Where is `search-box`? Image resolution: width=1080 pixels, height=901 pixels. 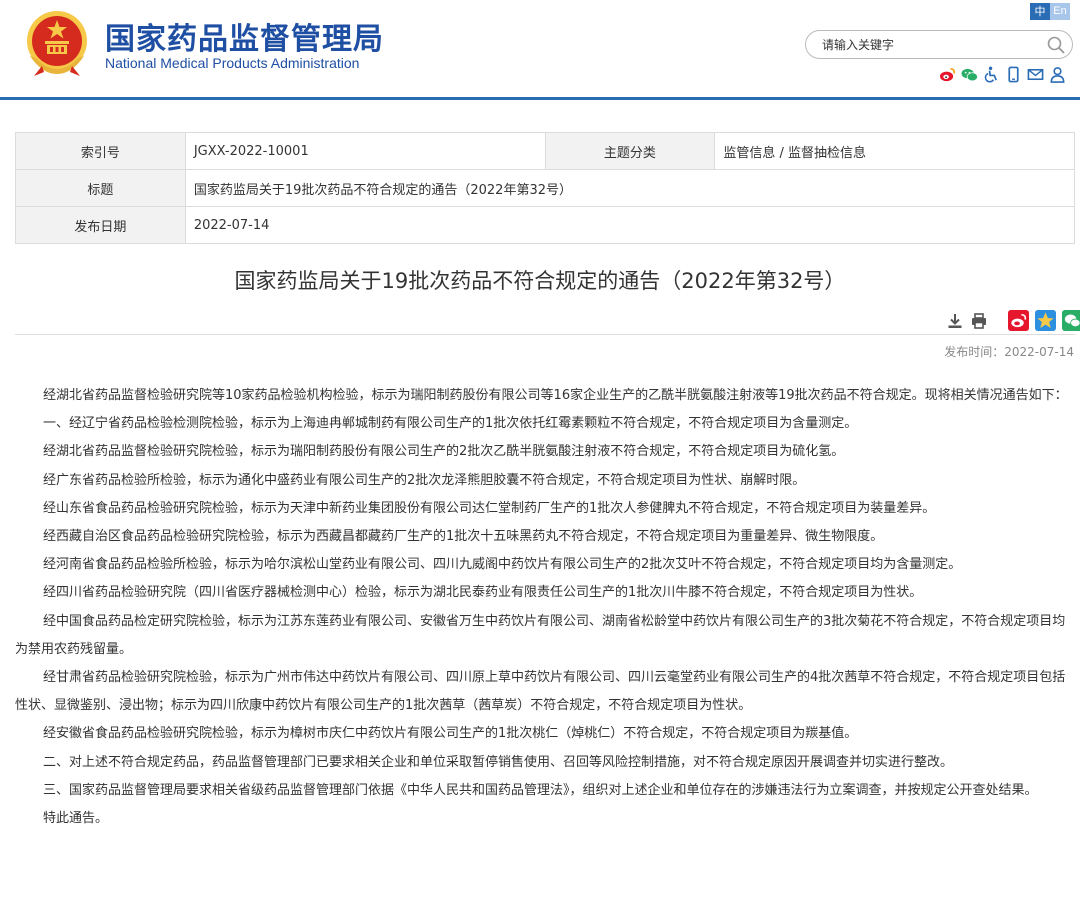 search-box is located at coordinates (939, 44).